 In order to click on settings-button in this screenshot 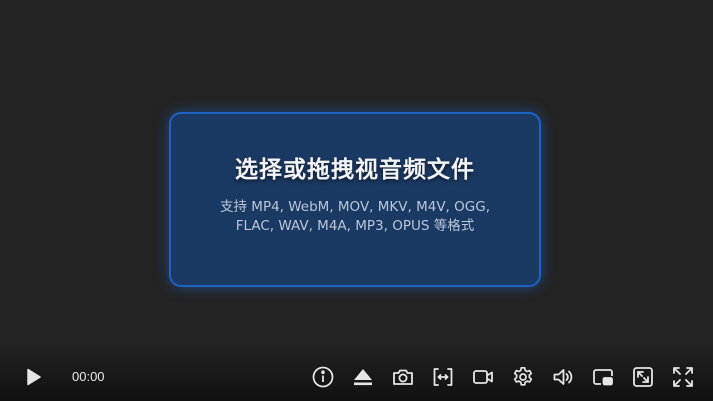, I will do `click(523, 377)`.